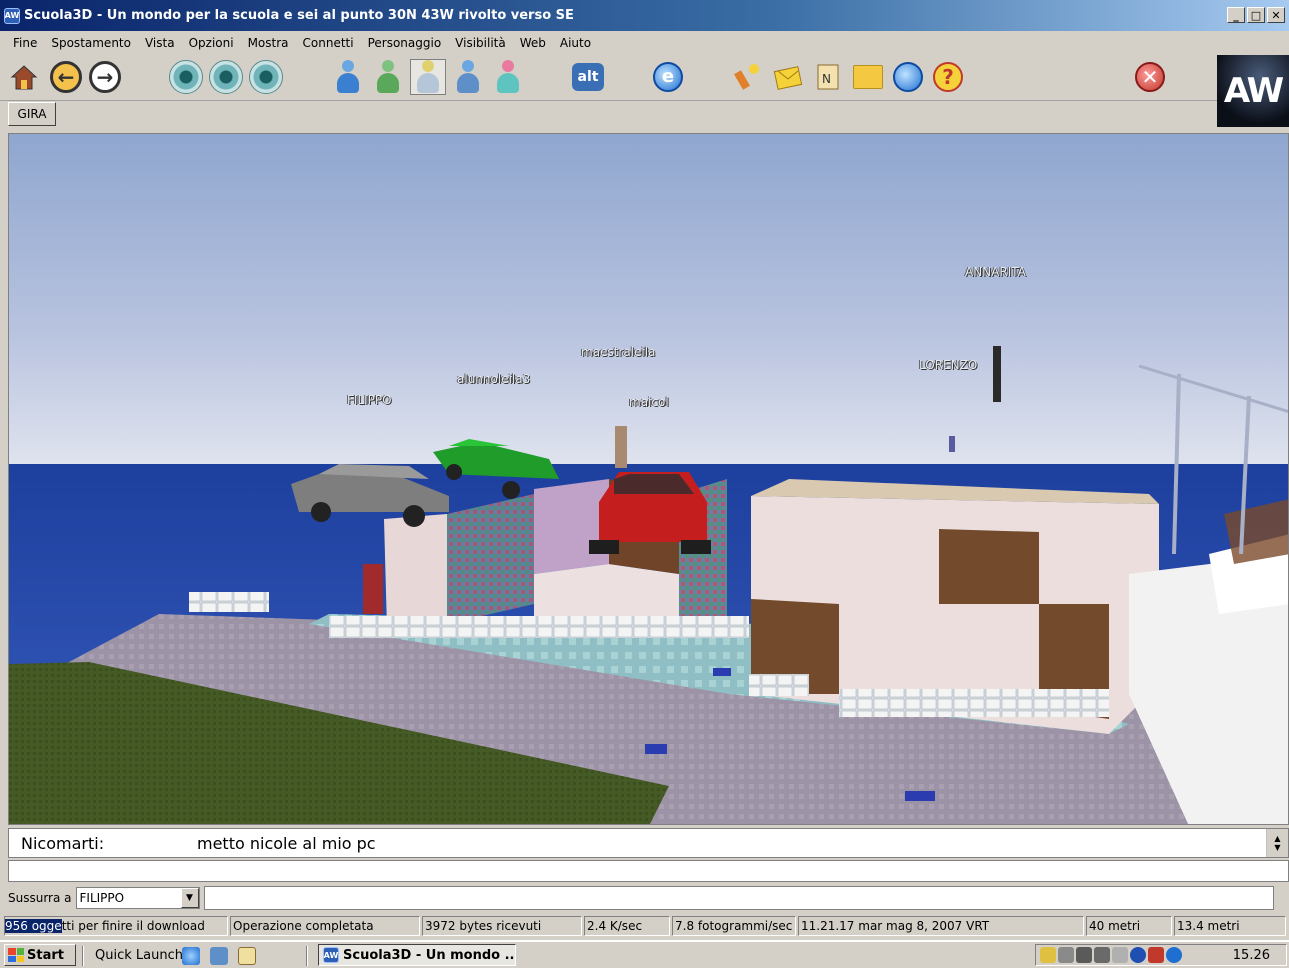 This screenshot has width=1289, height=968. Describe the element at coordinates (325, 926) in the screenshot. I see `status-operation: Operazione completata` at that location.